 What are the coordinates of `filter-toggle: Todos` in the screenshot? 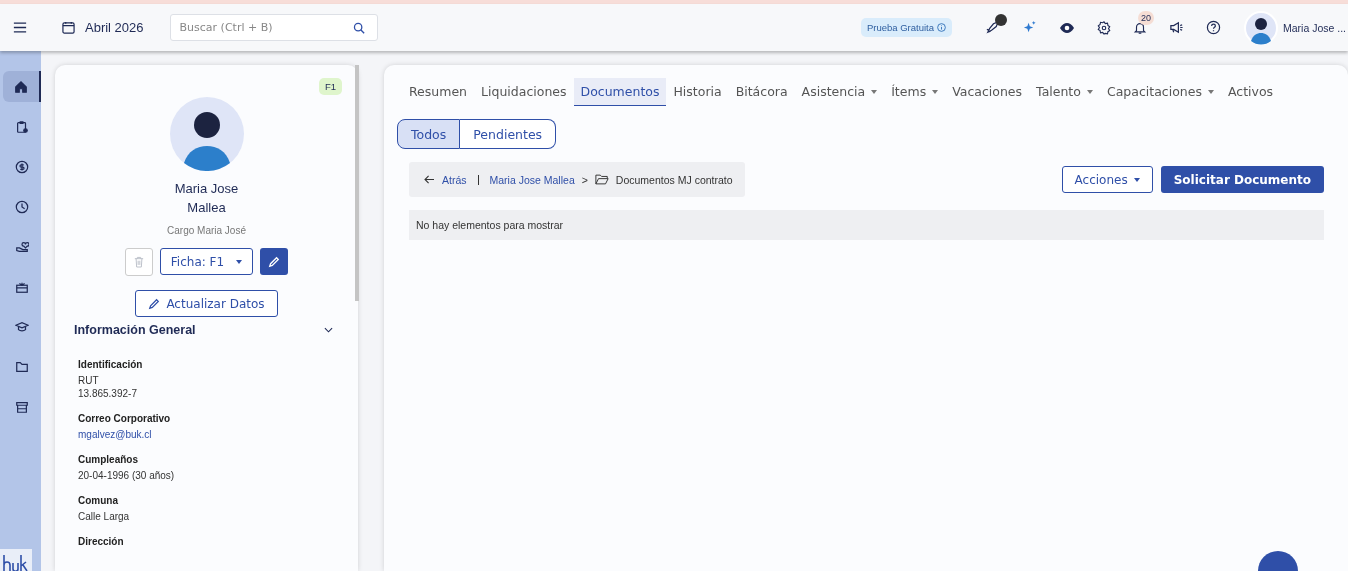 It's located at (429, 134).